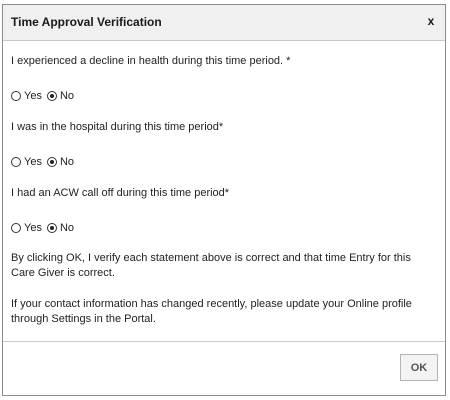 This screenshot has height=400, width=450. What do you see at coordinates (86, 22) in the screenshot?
I see `dialog-title: Time Approval Verification` at bounding box center [86, 22].